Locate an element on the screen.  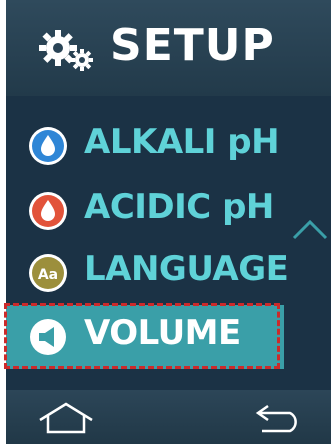
gears-icon is located at coordinates (66, 50).